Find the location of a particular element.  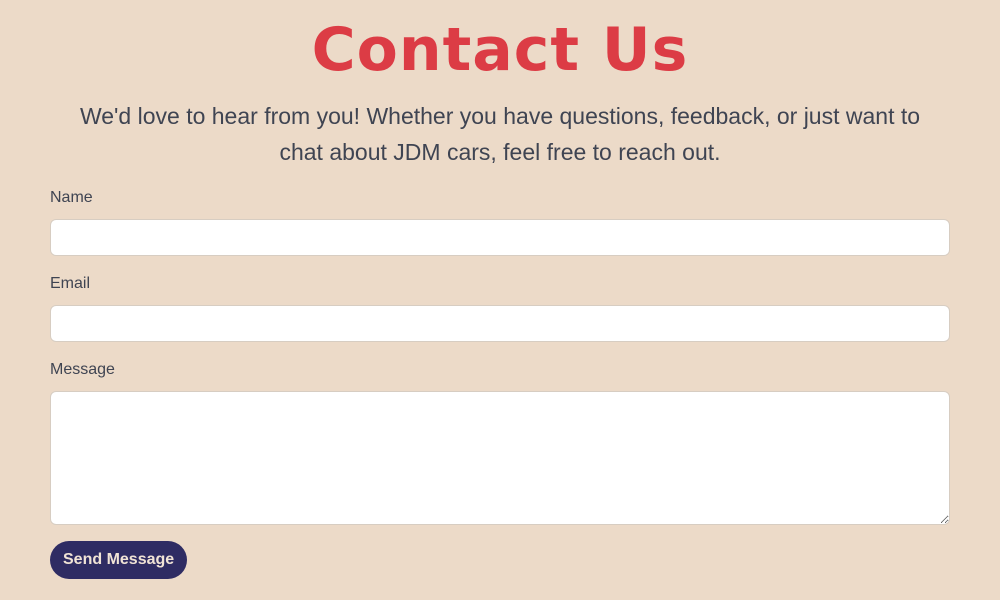

send-message-button: Send Message is located at coordinates (119, 560).